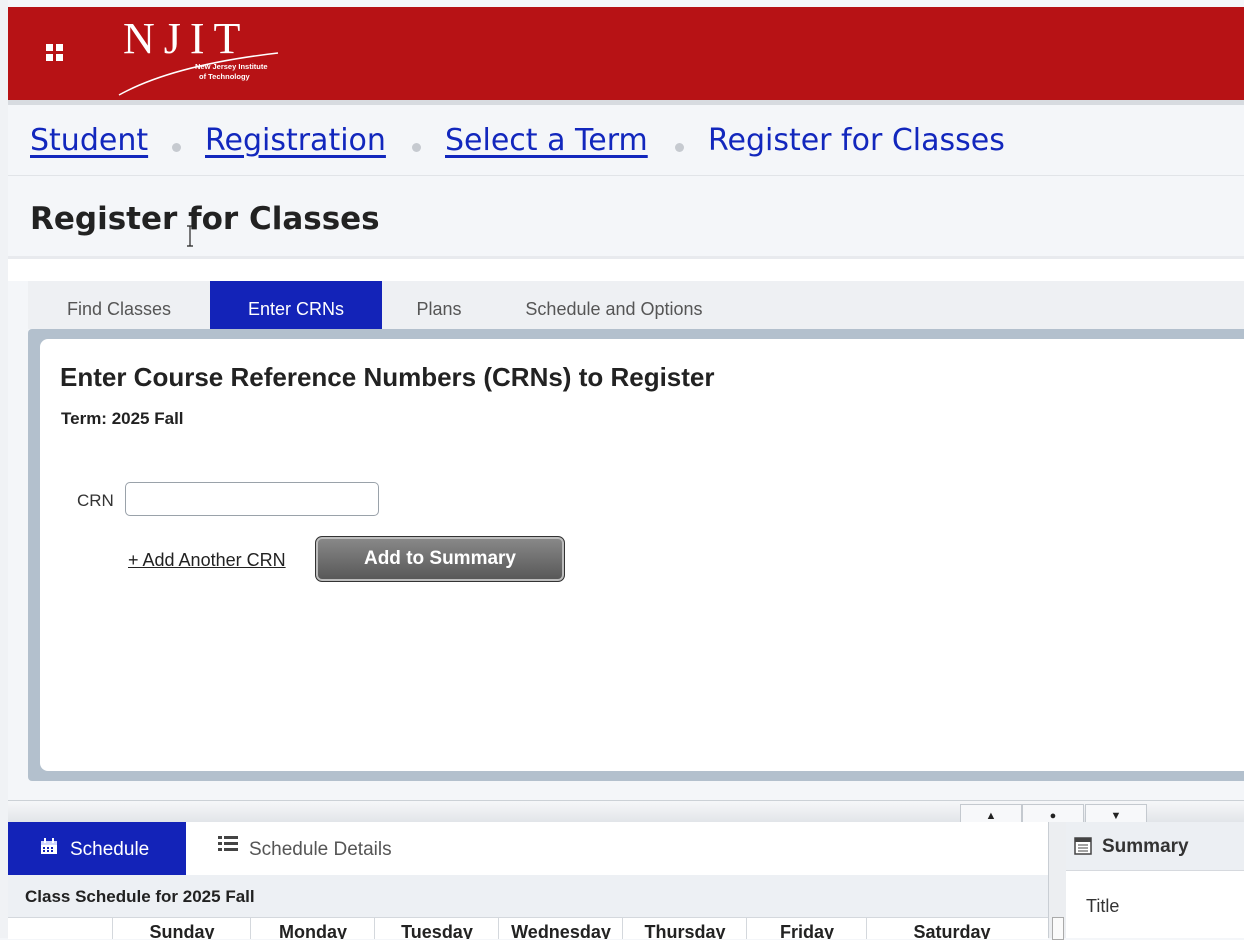 This screenshot has height=940, width=1244. Describe the element at coordinates (140, 896) in the screenshot. I see `schedule-title: Class Schedule for 2025 Fall` at that location.